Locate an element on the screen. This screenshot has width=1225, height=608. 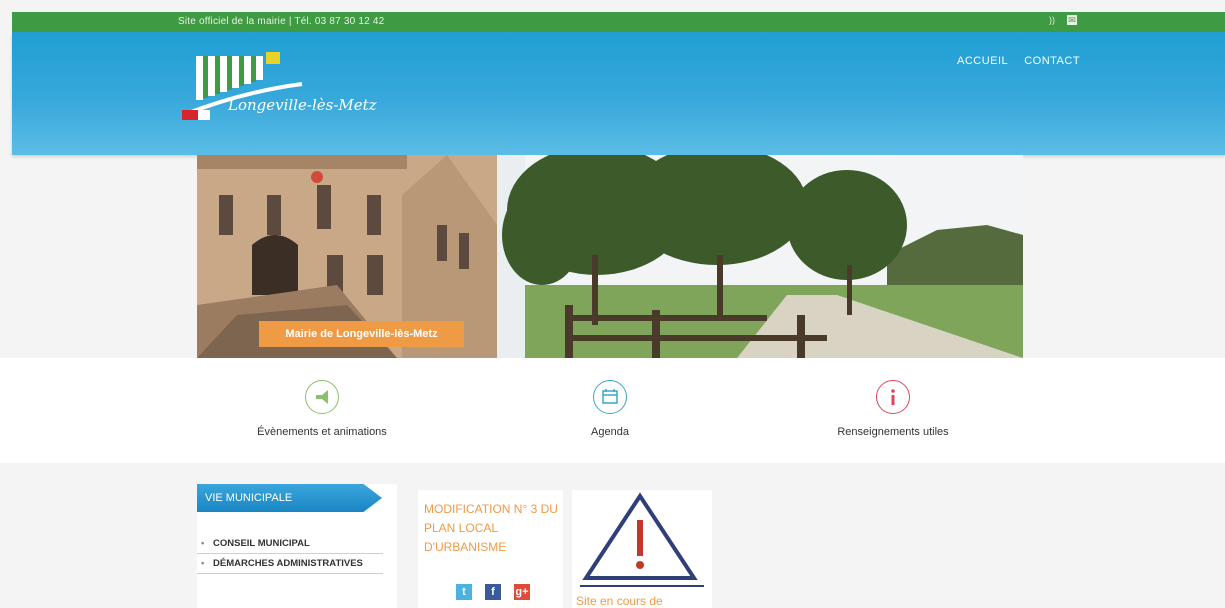
topbar-icons: )) ✉ is located at coordinates (1062, 20).